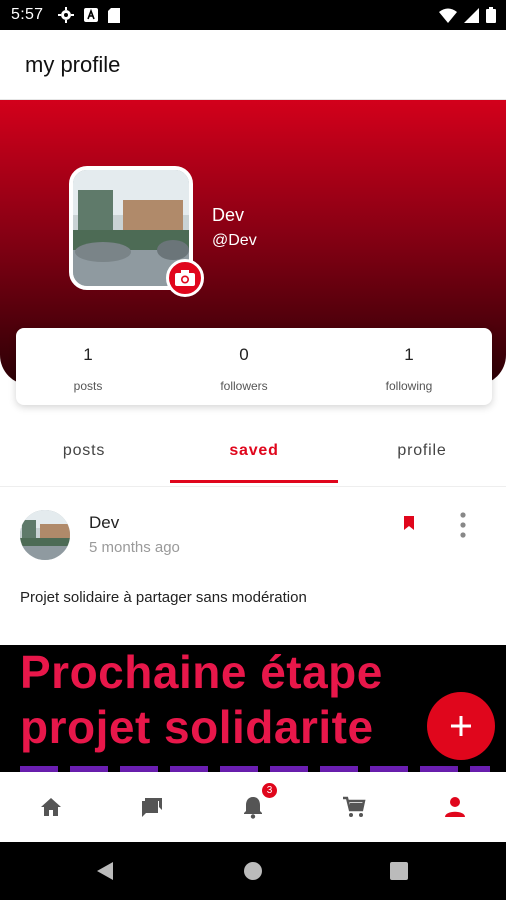  Describe the element at coordinates (422, 454) in the screenshot. I see `tab-profile: profile` at that location.